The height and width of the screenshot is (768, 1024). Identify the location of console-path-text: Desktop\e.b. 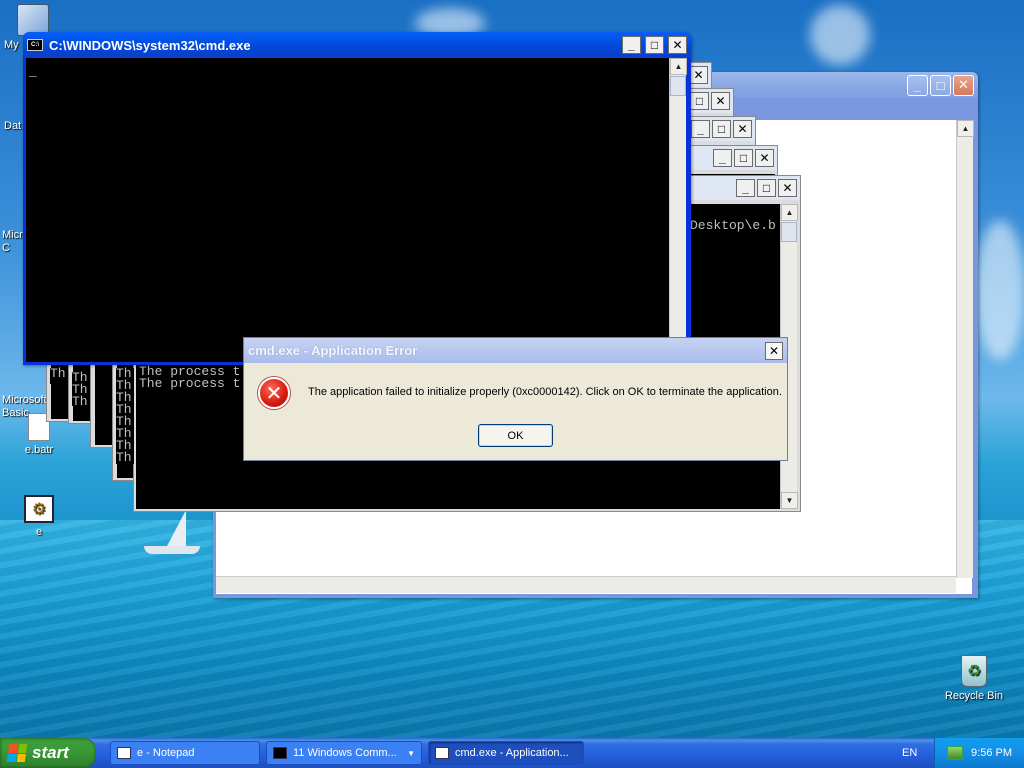
(733, 225).